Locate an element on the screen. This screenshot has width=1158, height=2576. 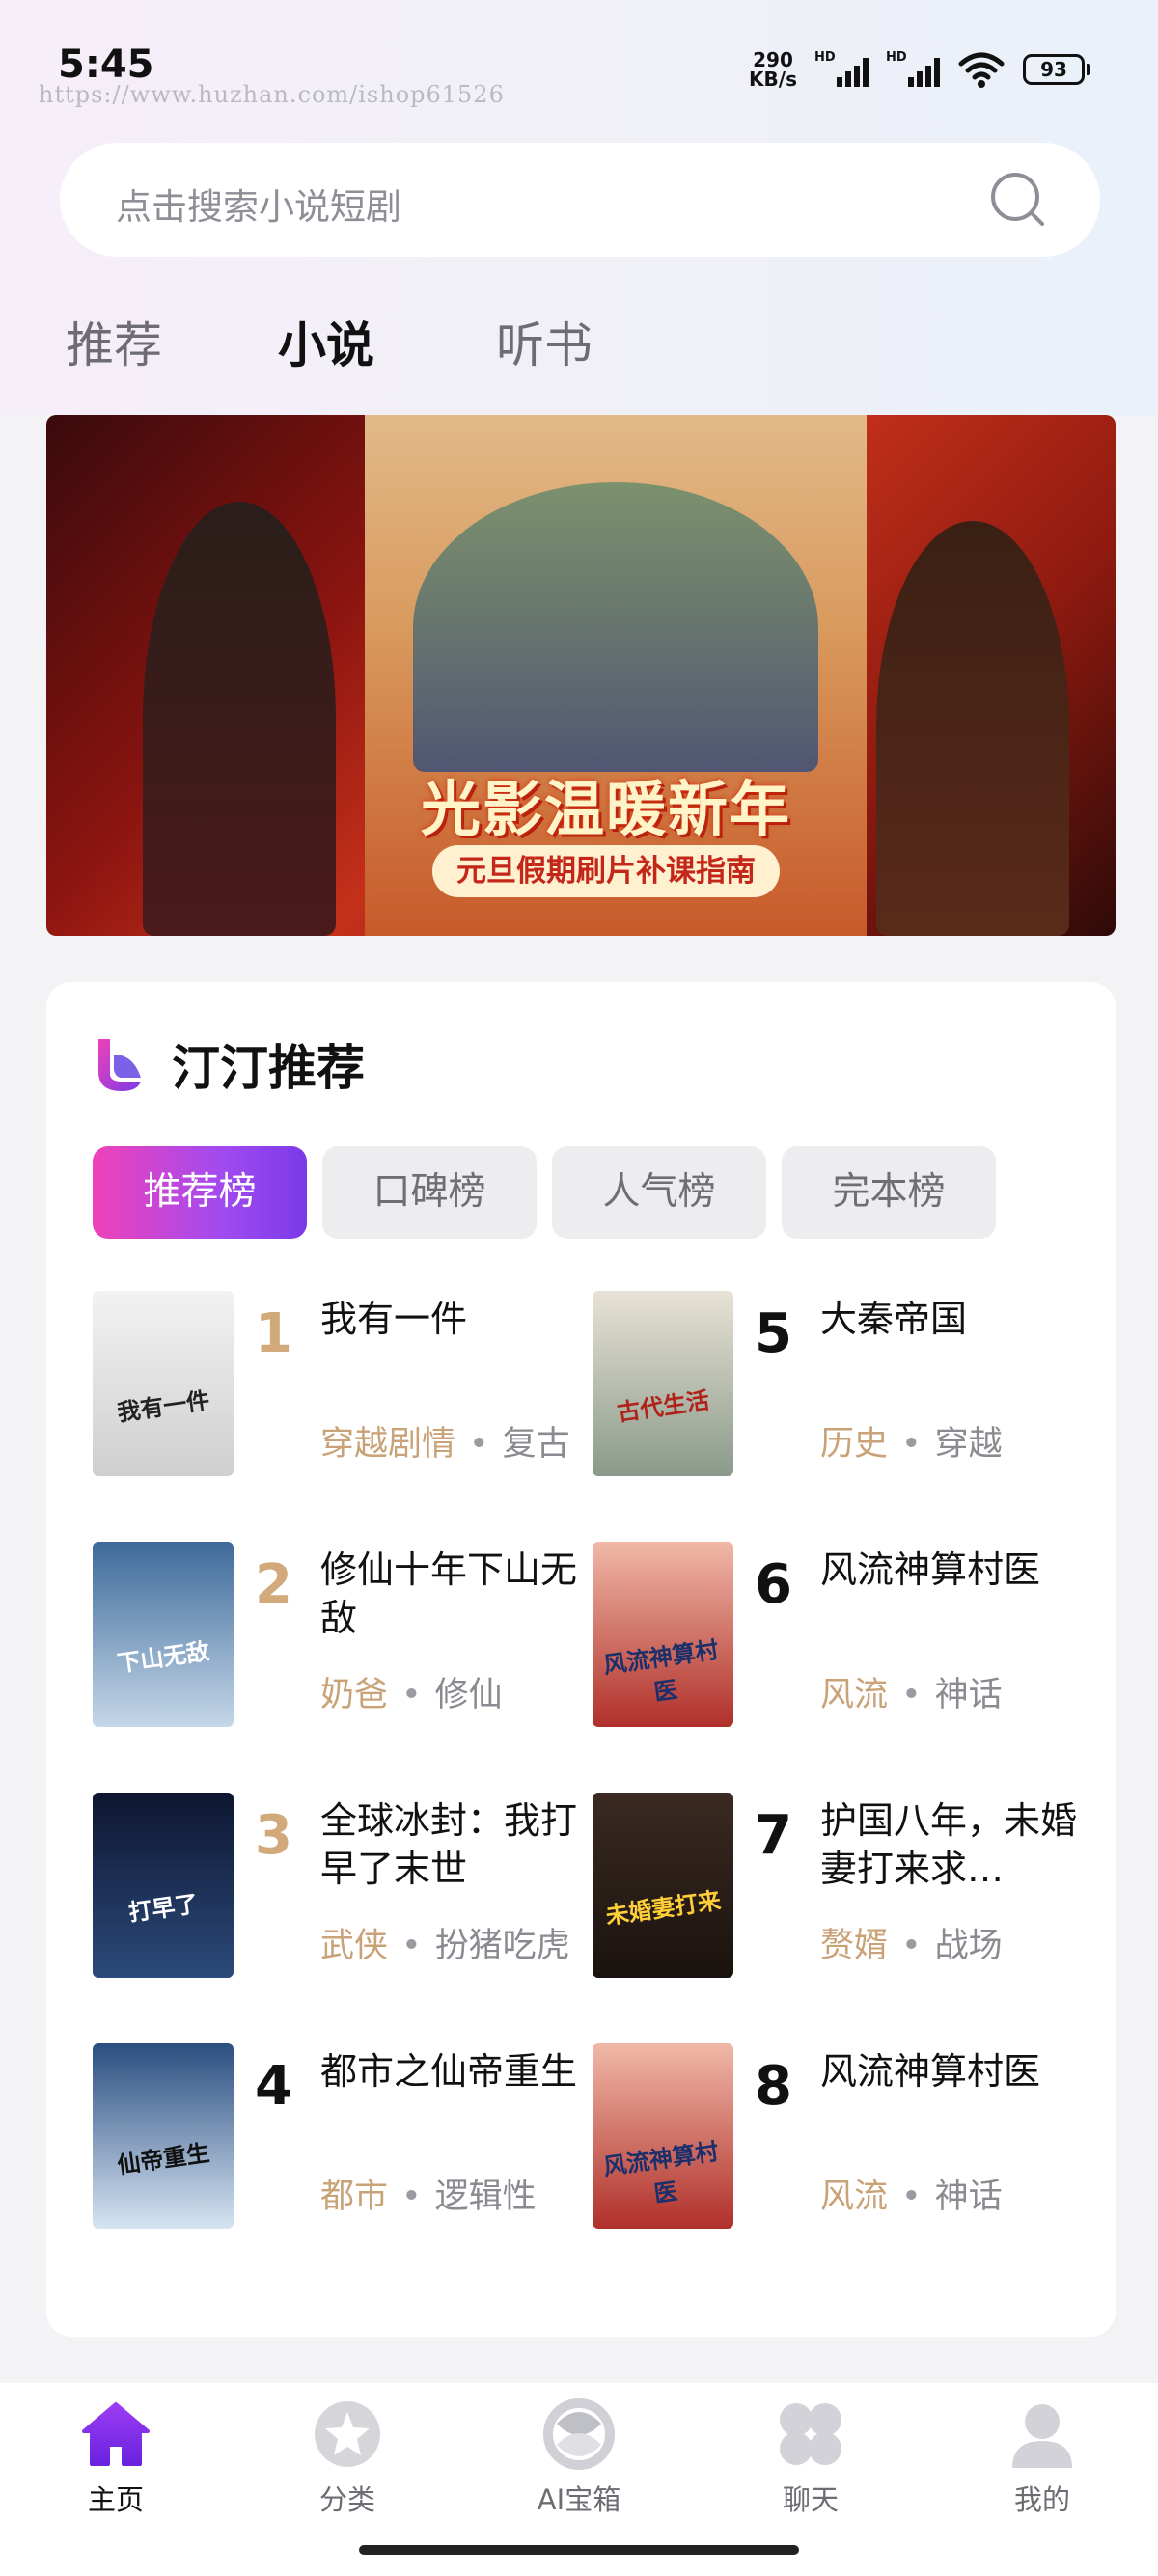
nav-chat-label: 聊天 is located at coordinates (810, 2500).